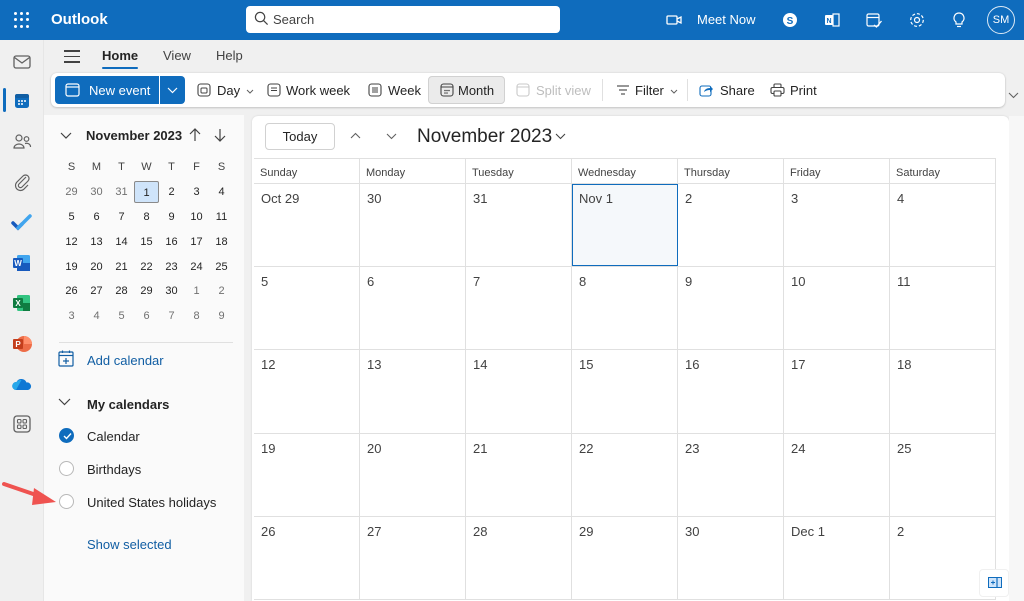  Describe the element at coordinates (22, 142) in the screenshot. I see `people-icon` at that location.